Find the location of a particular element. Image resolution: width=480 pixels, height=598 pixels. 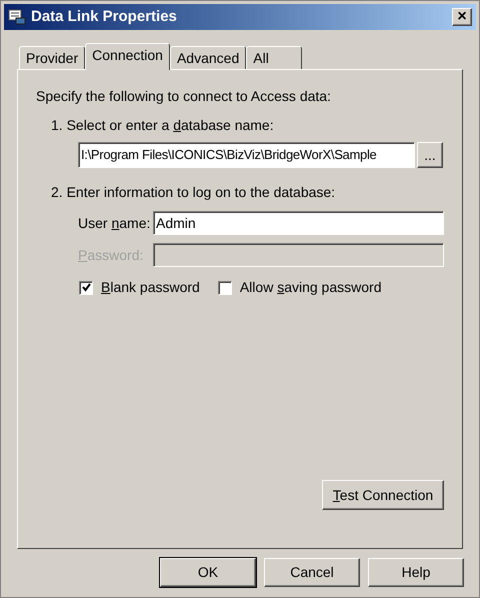

checkbox-option: Allow saving password is located at coordinates (300, 287).